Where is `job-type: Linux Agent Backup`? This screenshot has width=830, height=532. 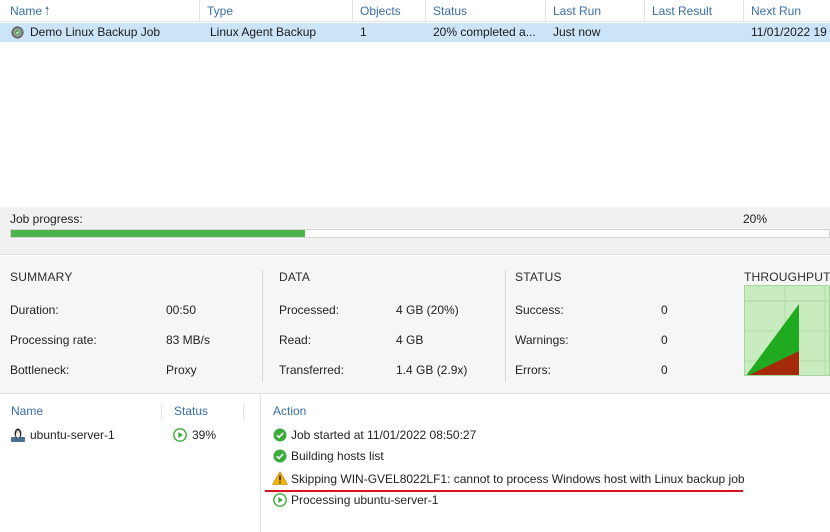
job-type: Linux Agent Backup is located at coordinates (263, 32).